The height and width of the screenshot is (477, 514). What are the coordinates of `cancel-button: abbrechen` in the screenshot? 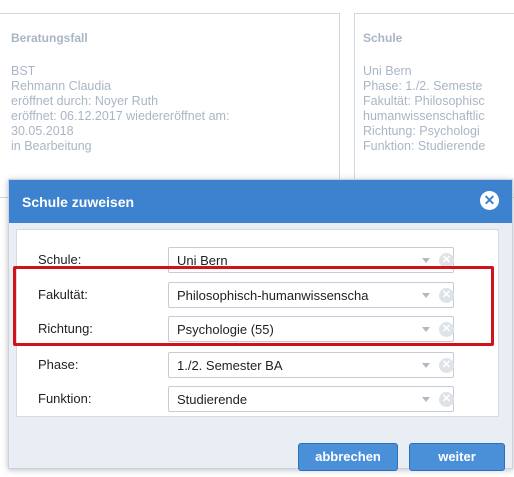 It's located at (348, 457).